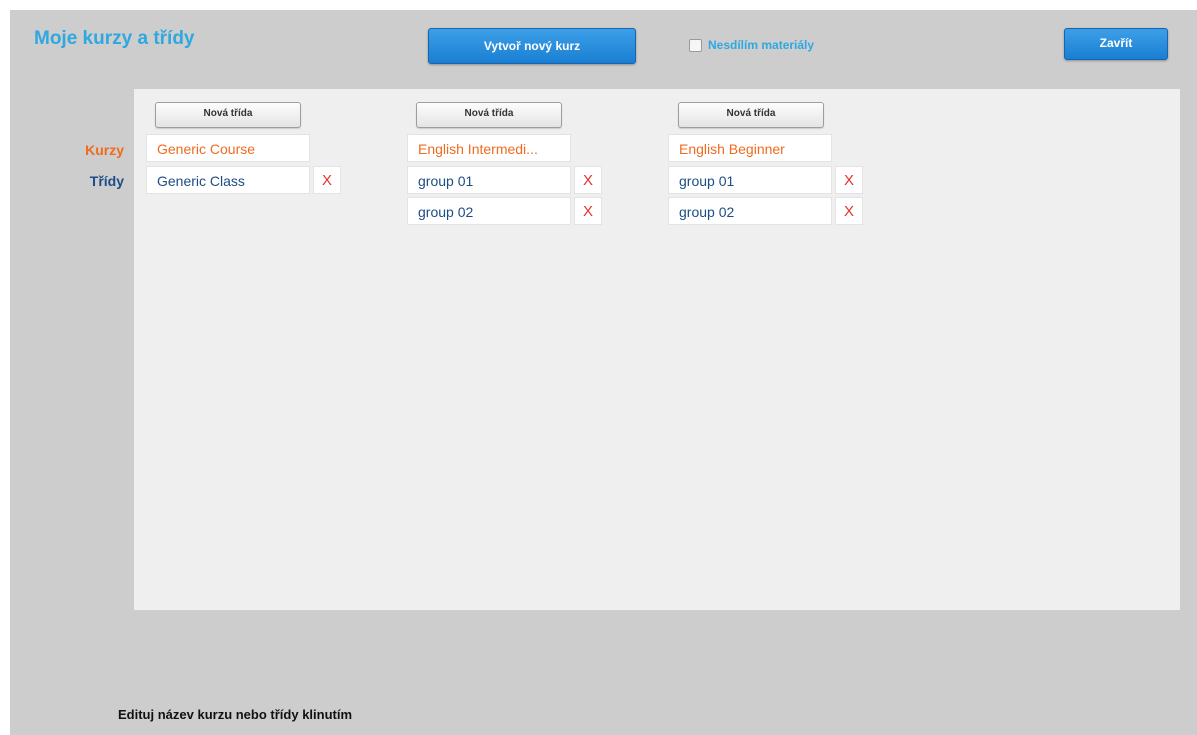 The image size is (1197, 735). Describe the element at coordinates (750, 148) in the screenshot. I see `course-name-cell: English Beginner` at that location.